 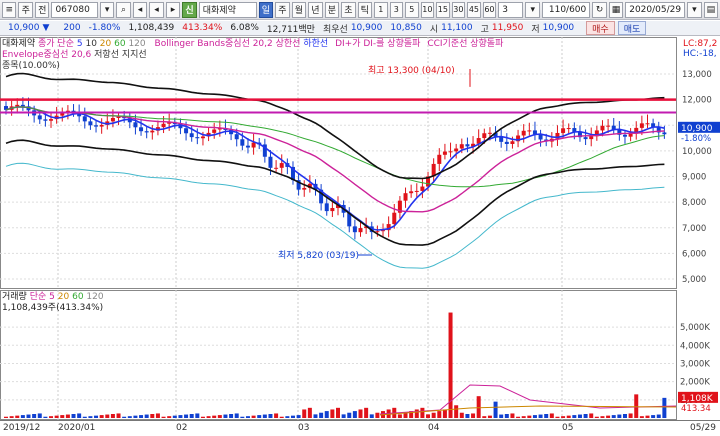 What do you see at coordinates (107, 9) in the screenshot?
I see `dropdown-icon: ▾` at bounding box center [107, 9].